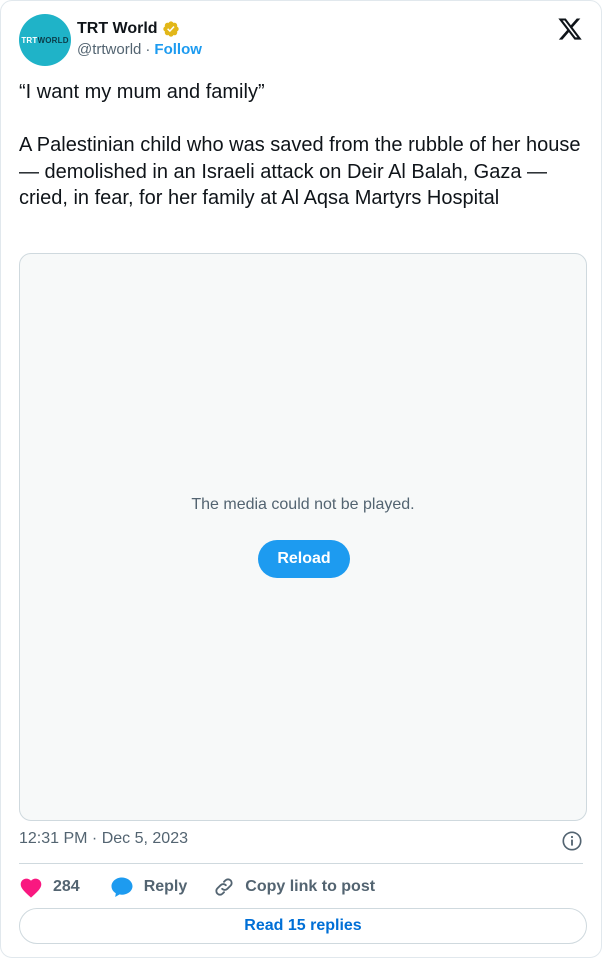 The height and width of the screenshot is (960, 604). What do you see at coordinates (117, 29) in the screenshot?
I see `author-name: TRT World` at bounding box center [117, 29].